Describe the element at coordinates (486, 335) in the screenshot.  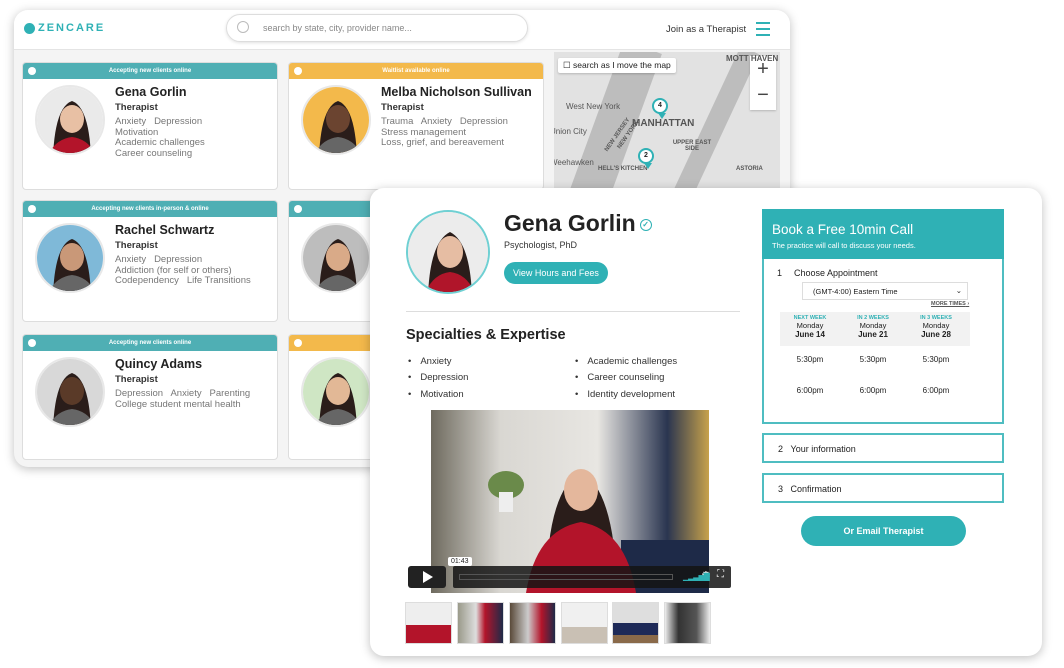
I see `specialties-heading: Specialties & Expertise` at that location.